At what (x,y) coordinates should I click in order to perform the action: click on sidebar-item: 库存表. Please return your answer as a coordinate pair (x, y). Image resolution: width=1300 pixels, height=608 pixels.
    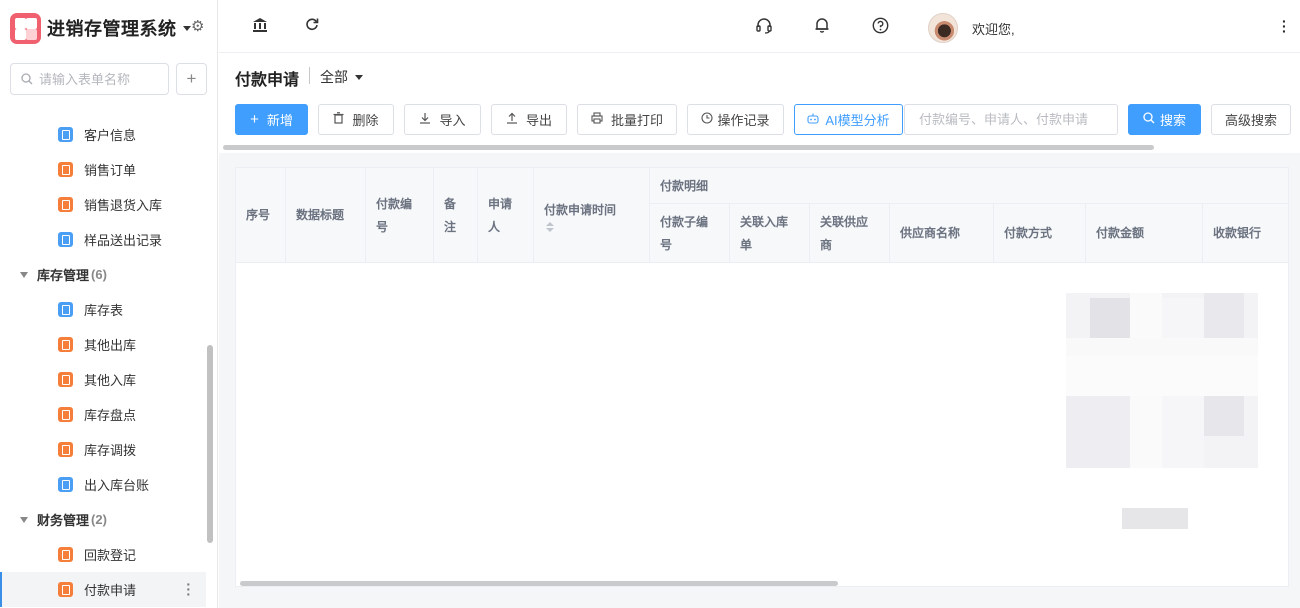
    Looking at the image, I should click on (103, 309).